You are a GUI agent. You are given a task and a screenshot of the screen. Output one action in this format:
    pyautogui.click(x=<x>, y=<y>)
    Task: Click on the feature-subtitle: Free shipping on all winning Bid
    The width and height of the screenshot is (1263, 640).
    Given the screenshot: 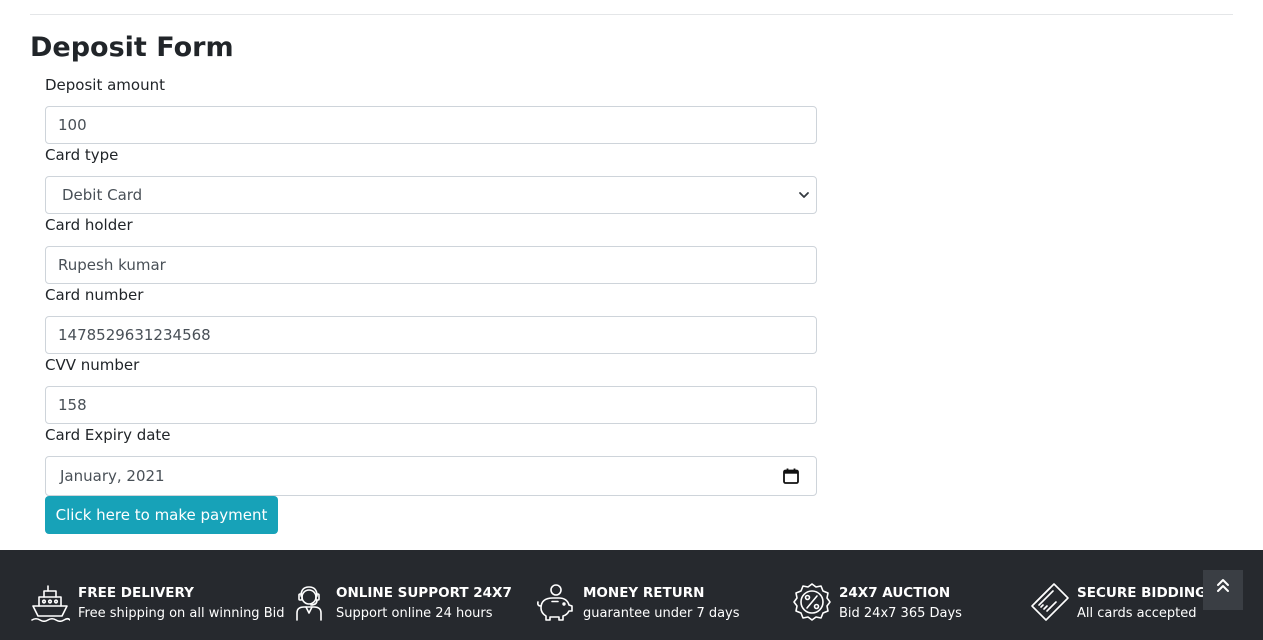 What is the action you would take?
    pyautogui.click(x=181, y=613)
    